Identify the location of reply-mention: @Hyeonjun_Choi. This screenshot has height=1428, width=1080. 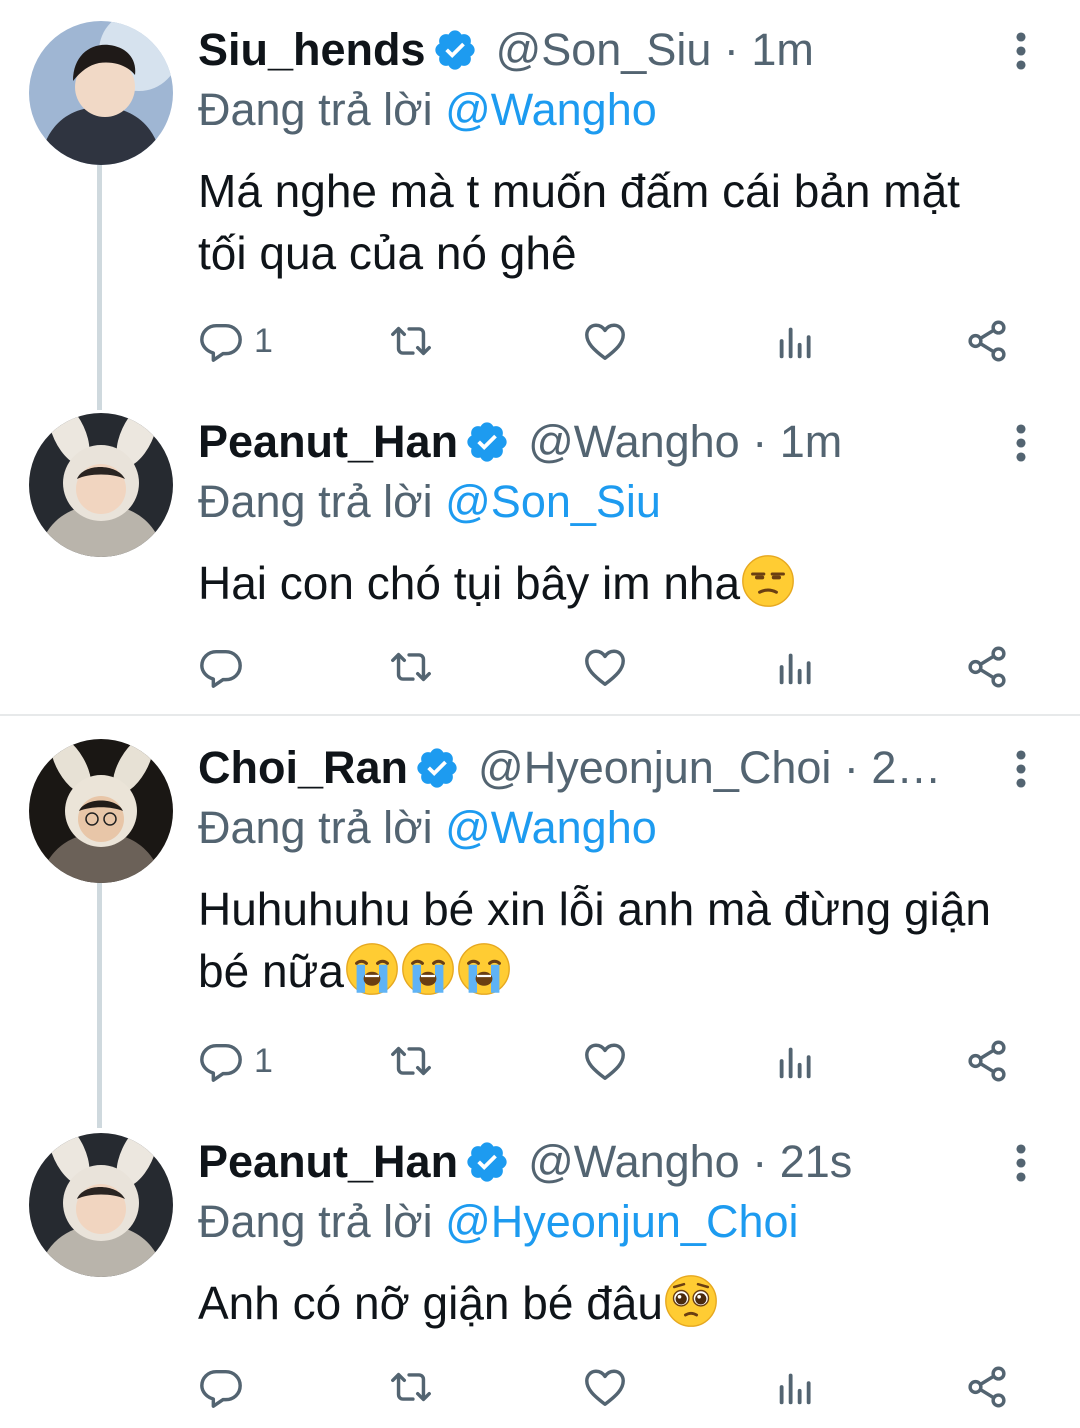
(621, 1221).